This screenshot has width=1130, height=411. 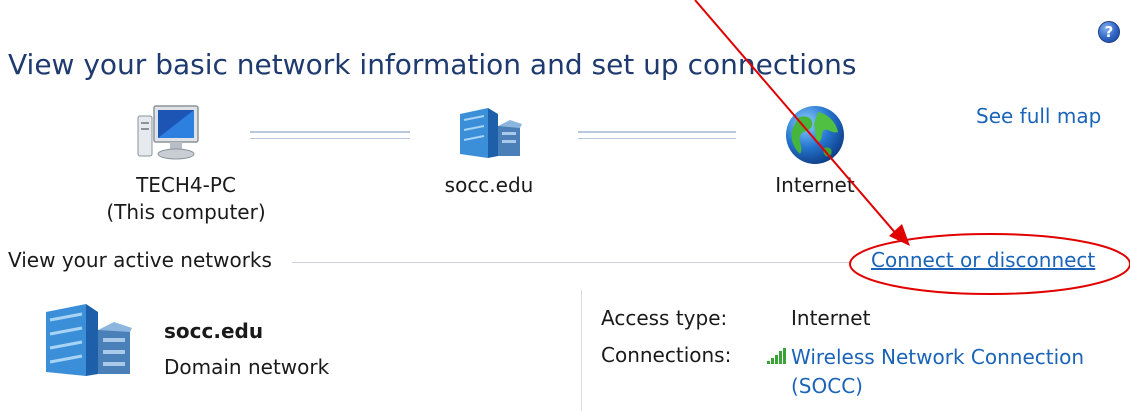 I want to click on section-divider, so click(x=572, y=262).